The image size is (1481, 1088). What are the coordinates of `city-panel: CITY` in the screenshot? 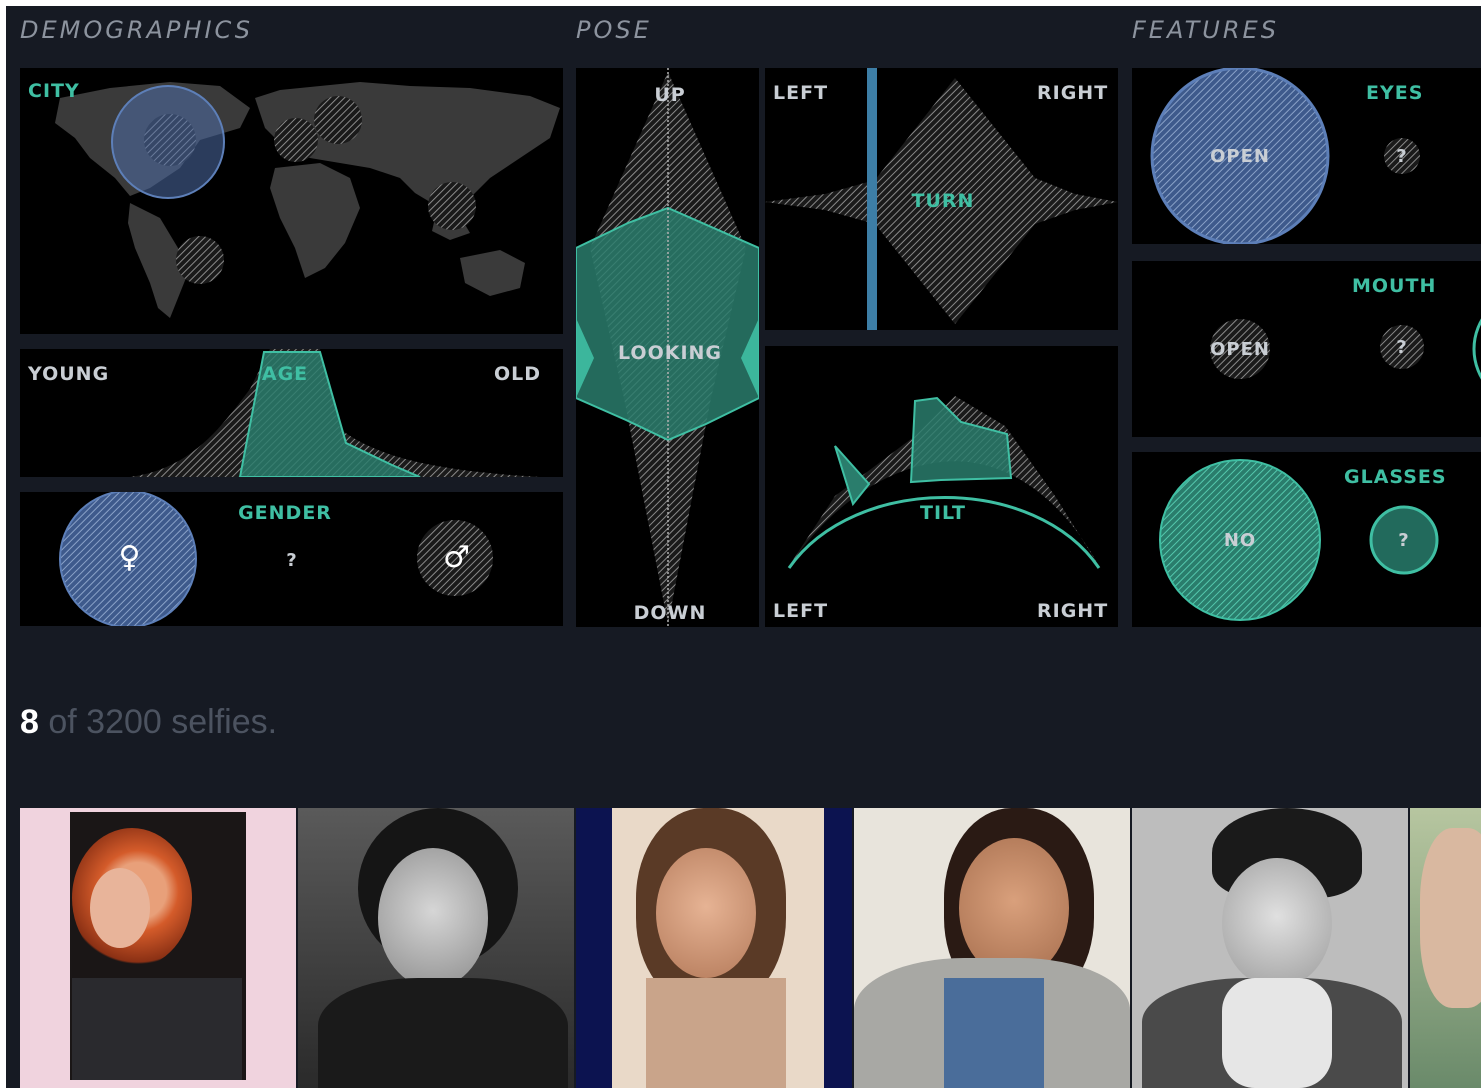 It's located at (291, 201).